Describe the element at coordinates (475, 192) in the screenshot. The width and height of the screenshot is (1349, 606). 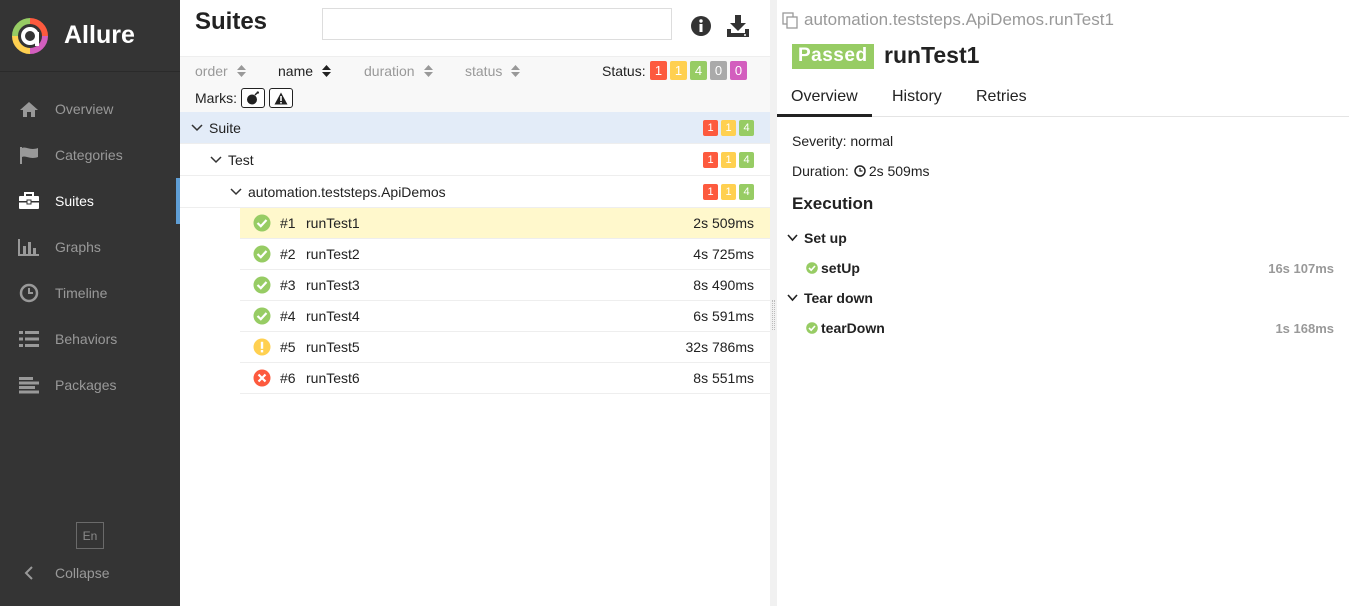
I see `tree-group-class: automation.teststeps.ApiDemos 1 1 4` at that location.